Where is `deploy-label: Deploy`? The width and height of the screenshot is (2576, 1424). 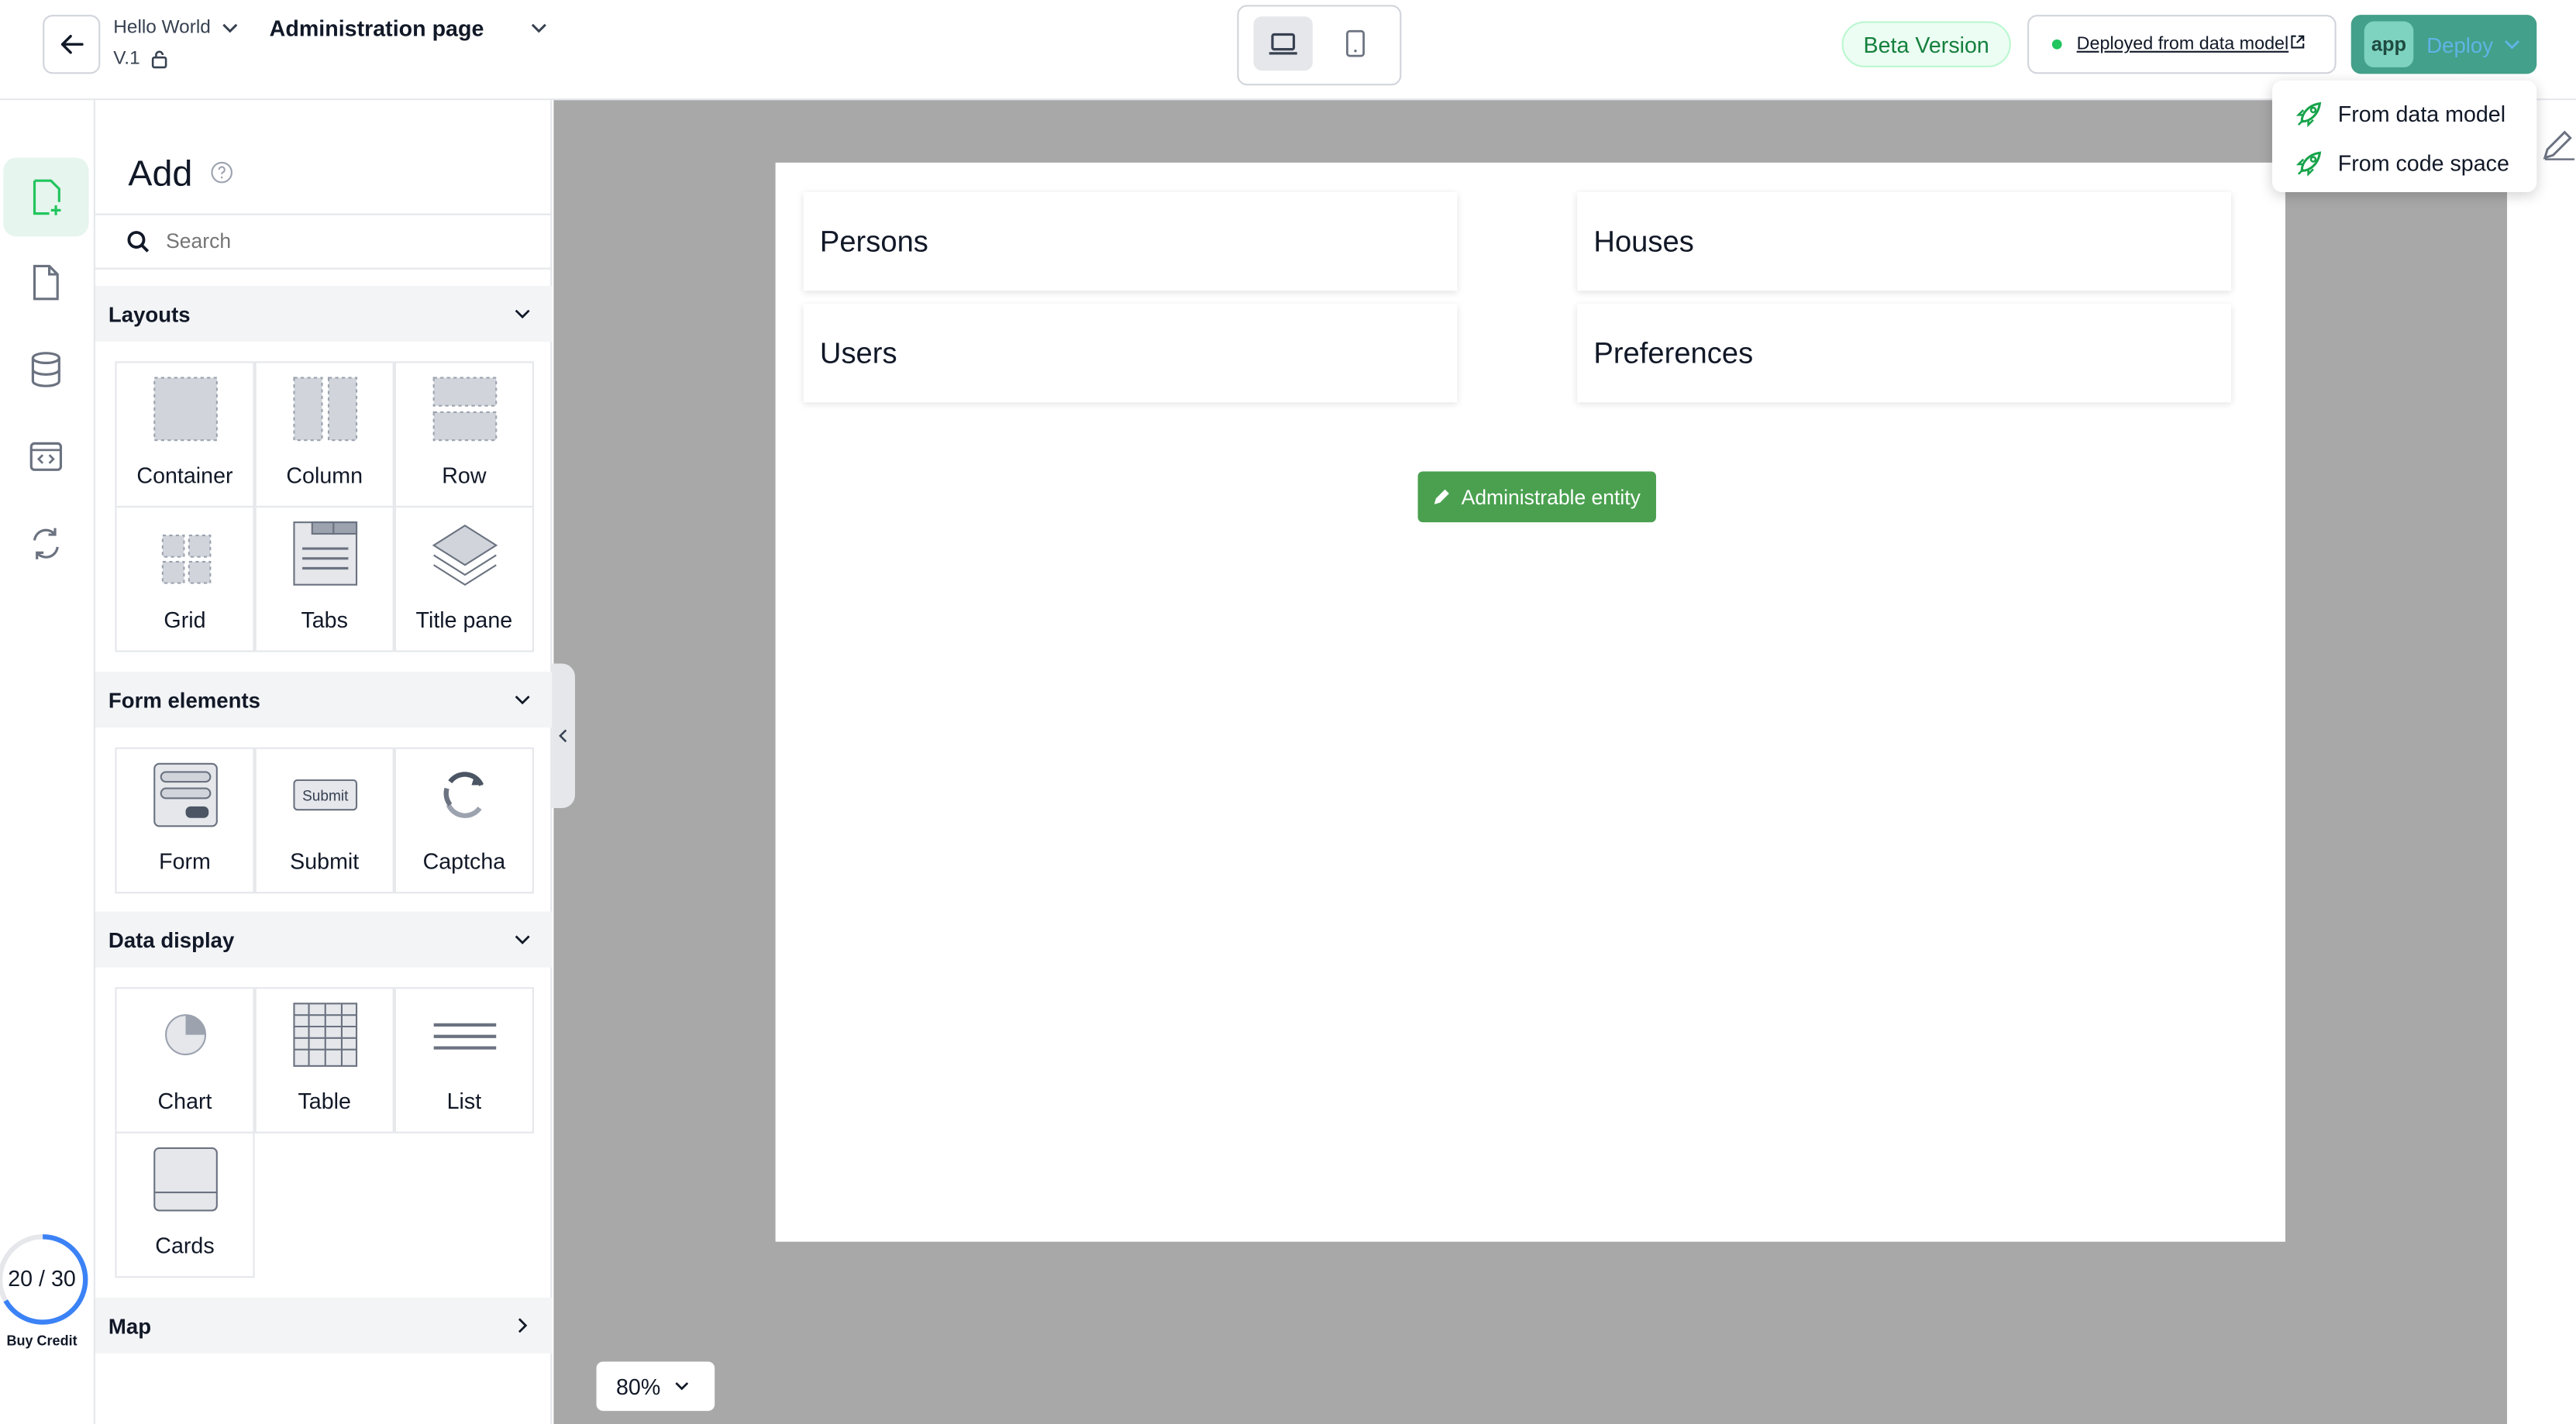
deploy-label: Deploy is located at coordinates (2460, 44).